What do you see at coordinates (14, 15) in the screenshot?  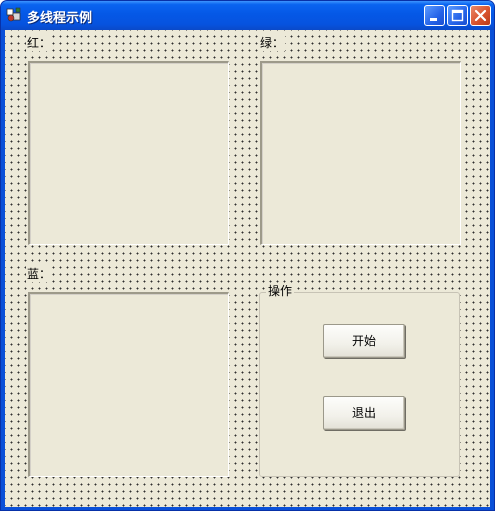 I see `app-icon` at bounding box center [14, 15].